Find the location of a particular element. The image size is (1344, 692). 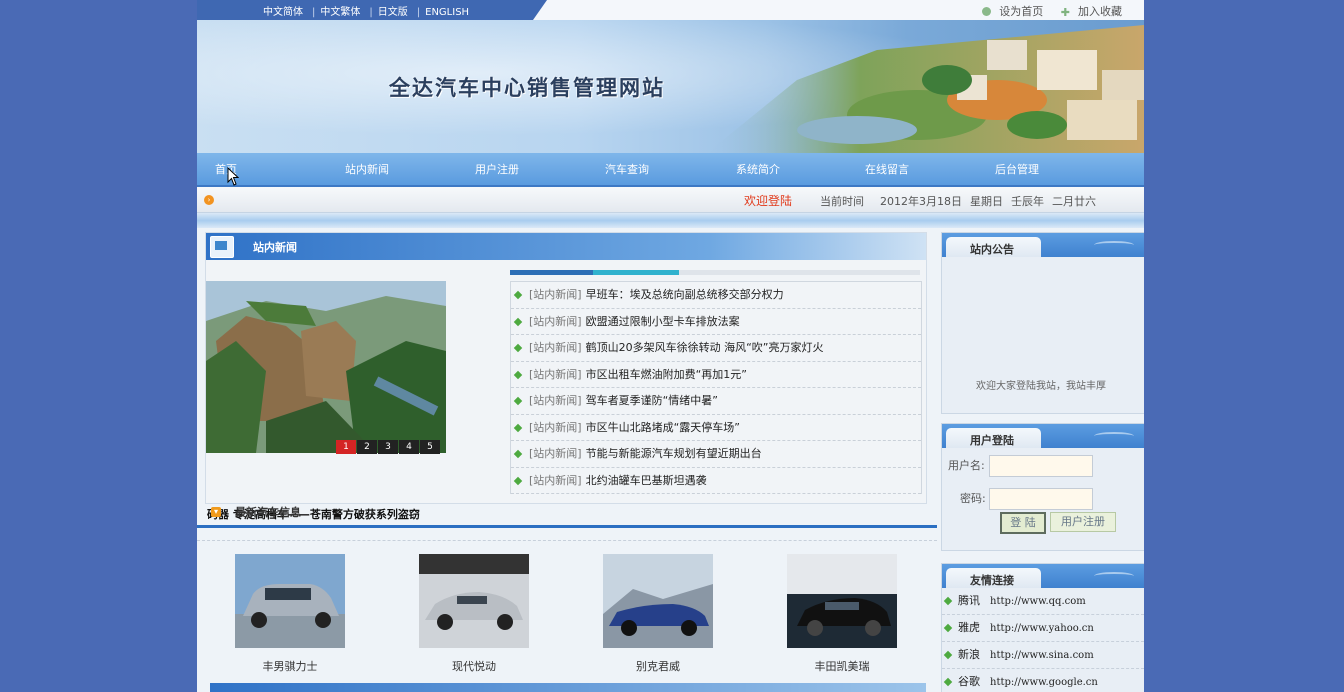

slide-page-2: 2 is located at coordinates (367, 447).